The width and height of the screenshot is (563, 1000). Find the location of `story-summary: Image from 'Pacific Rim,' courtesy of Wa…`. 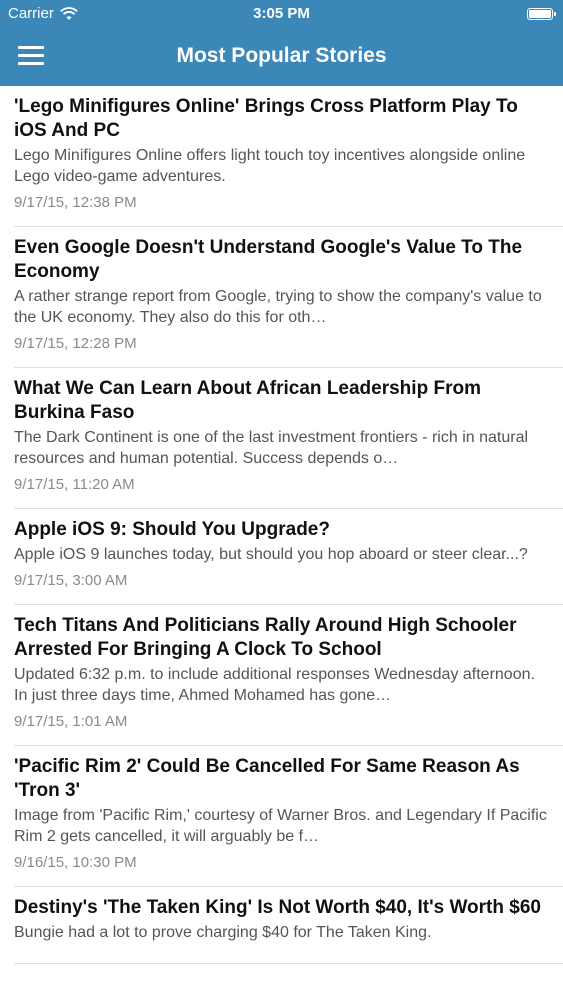

story-summary: Image from 'Pacific Rim,' courtesy of Wa… is located at coordinates (280, 826).